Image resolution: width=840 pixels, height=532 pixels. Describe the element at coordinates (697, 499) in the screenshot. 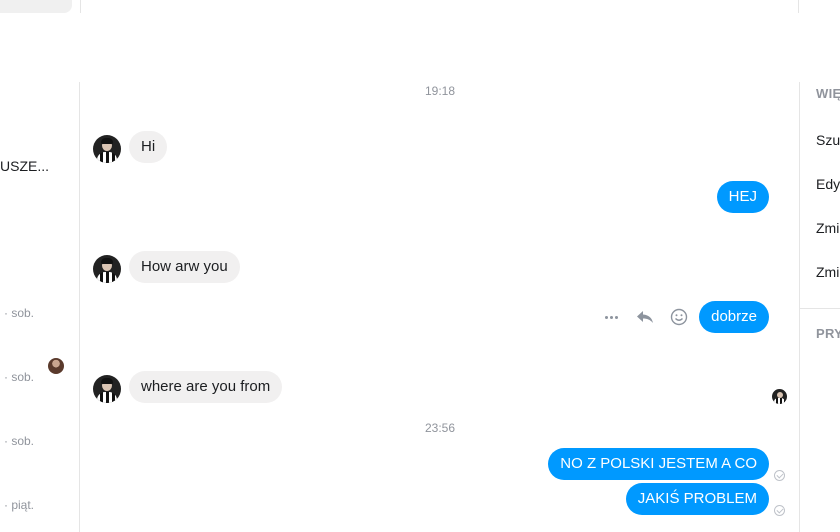

I see `outgoing-message: JAKIŚ PROBLEM` at that location.